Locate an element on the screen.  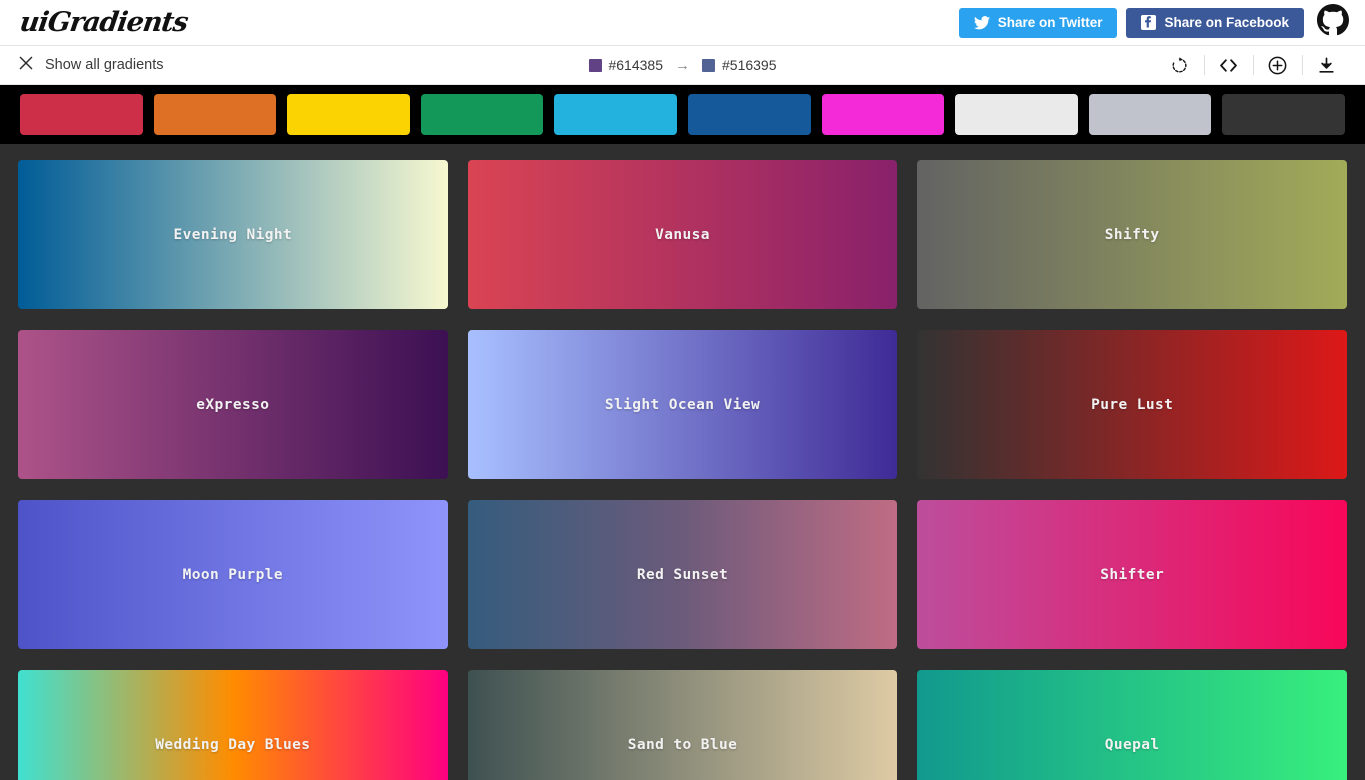
gradient-card: Wedding Day Blues is located at coordinates (233, 725).